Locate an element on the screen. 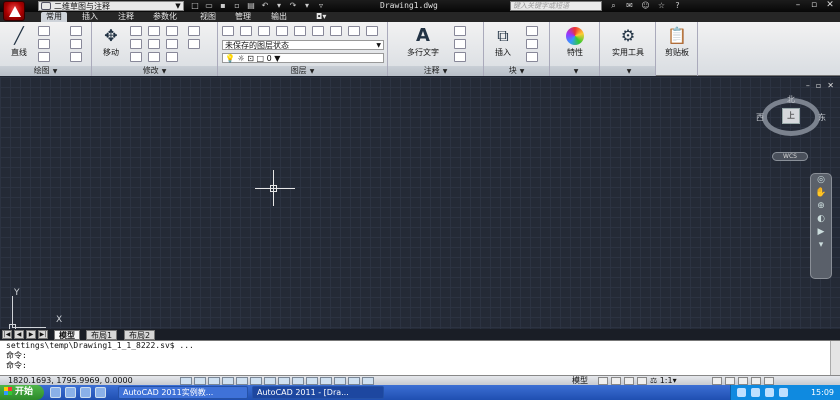 The height and width of the screenshot is (400, 840). security-icon is located at coordinates (783, 392).